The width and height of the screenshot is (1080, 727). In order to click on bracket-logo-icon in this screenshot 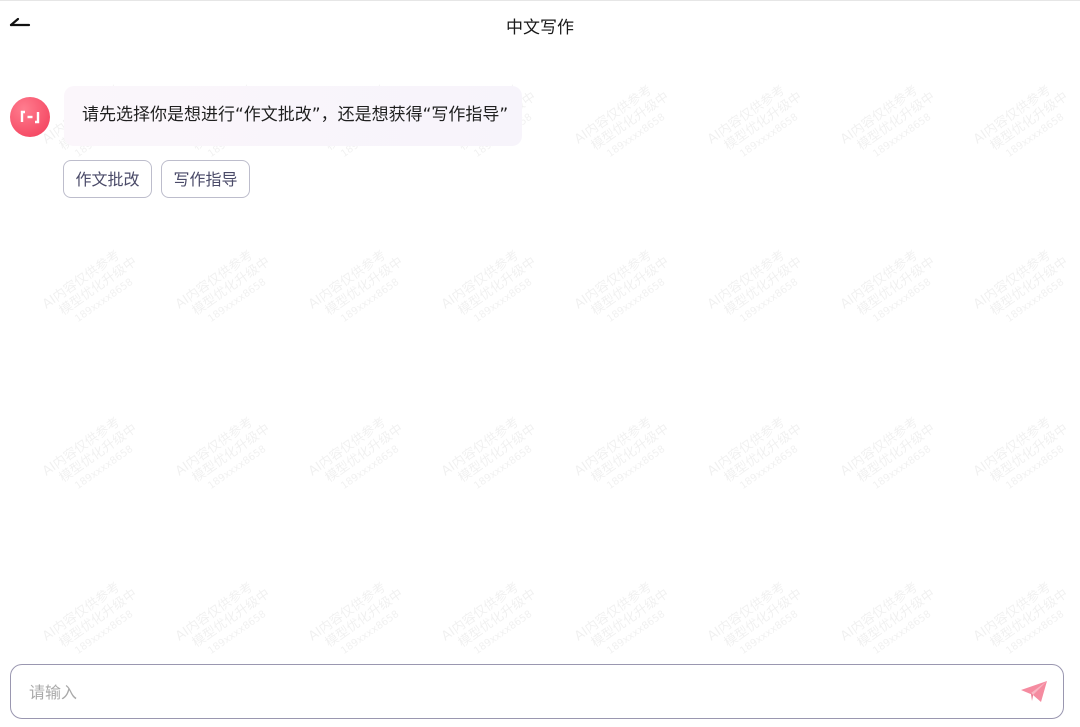, I will do `click(30, 117)`.